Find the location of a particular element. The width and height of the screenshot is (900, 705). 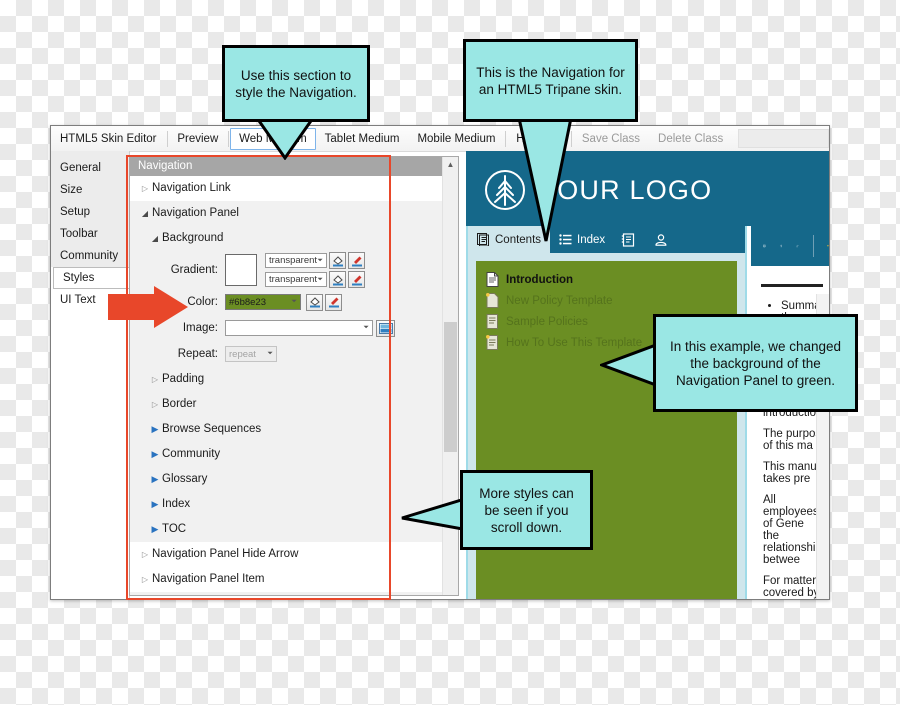

tree-node-community: ▶ Community is located at coordinates (286, 454).